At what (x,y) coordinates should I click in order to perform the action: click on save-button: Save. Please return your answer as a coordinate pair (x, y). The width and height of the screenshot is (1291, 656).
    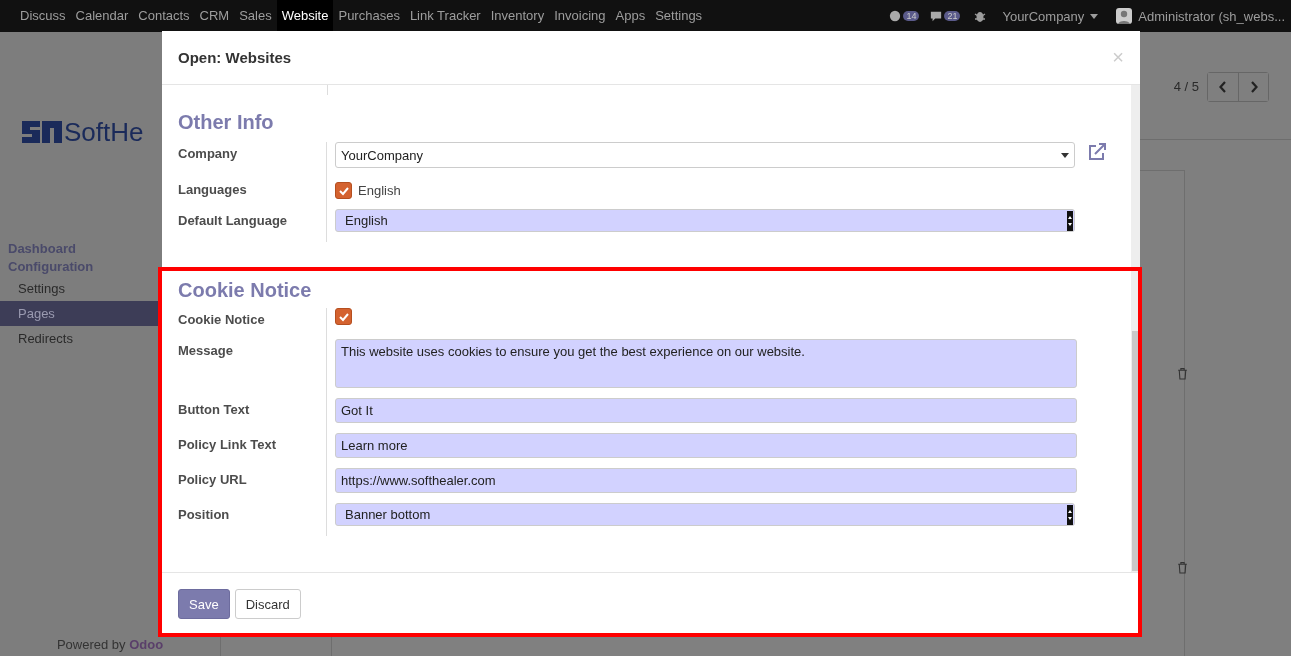
    Looking at the image, I should click on (204, 604).